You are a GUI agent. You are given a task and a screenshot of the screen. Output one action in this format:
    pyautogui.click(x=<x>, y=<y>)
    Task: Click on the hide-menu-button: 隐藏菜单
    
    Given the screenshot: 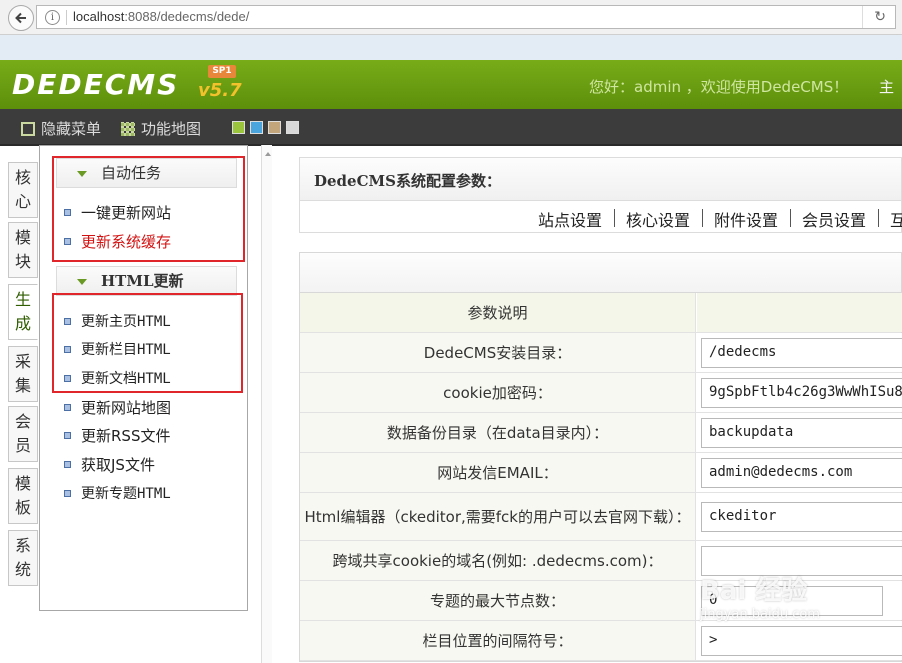 What is the action you would take?
    pyautogui.click(x=61, y=128)
    